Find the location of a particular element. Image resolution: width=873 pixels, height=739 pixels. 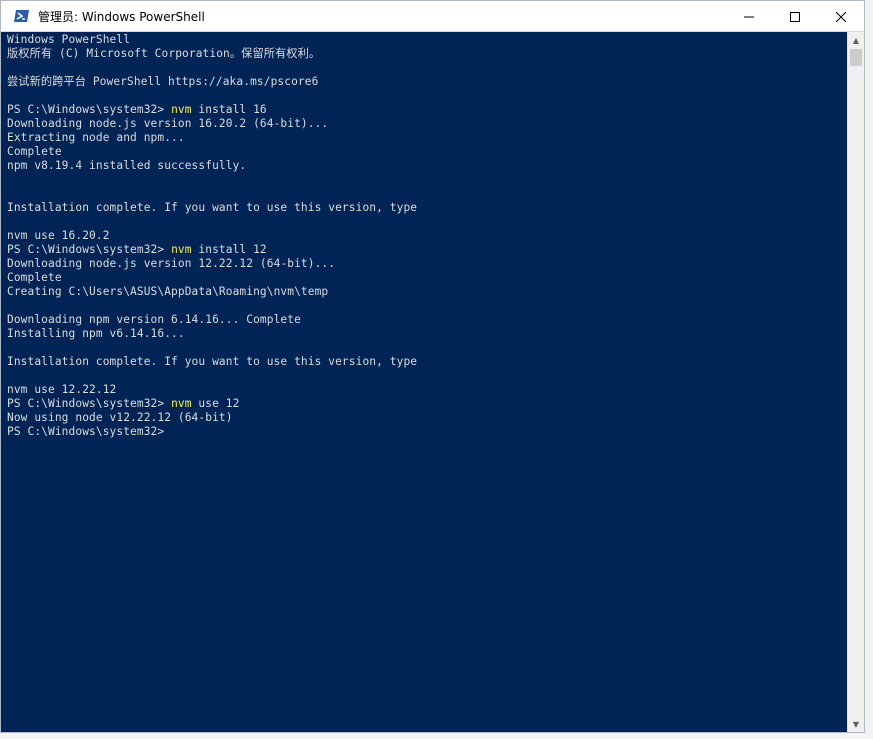

minimize-icon is located at coordinates (749, 16).